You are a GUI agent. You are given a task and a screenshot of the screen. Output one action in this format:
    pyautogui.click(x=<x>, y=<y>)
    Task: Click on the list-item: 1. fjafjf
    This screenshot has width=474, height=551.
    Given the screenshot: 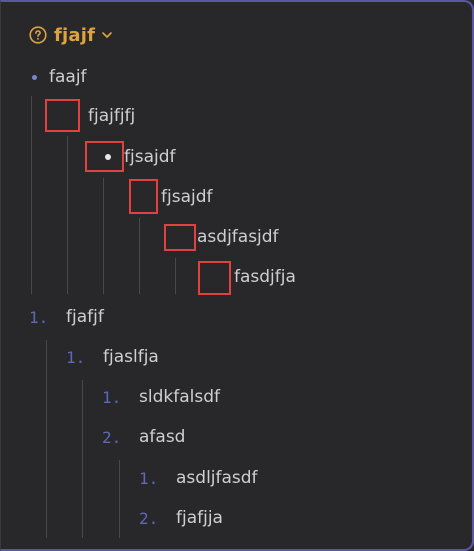 What is the action you would take?
    pyautogui.click(x=66, y=317)
    